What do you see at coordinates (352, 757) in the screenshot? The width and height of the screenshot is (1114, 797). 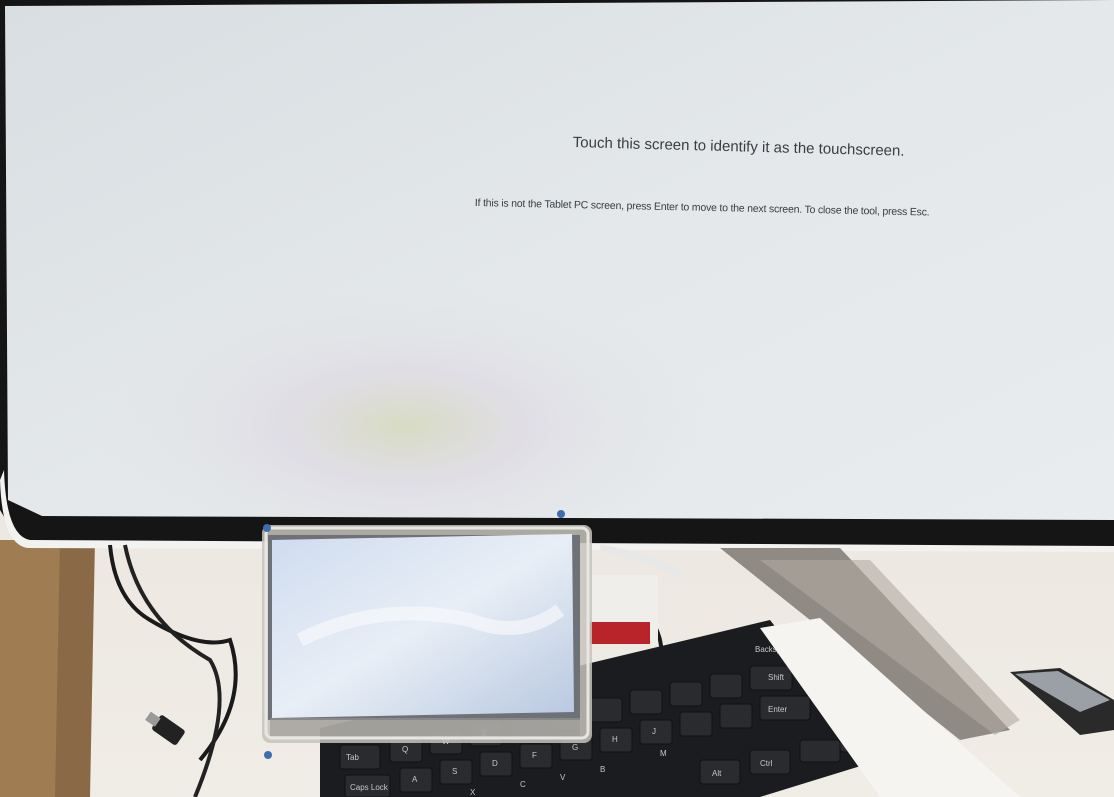 I see `key-label: Tab` at bounding box center [352, 757].